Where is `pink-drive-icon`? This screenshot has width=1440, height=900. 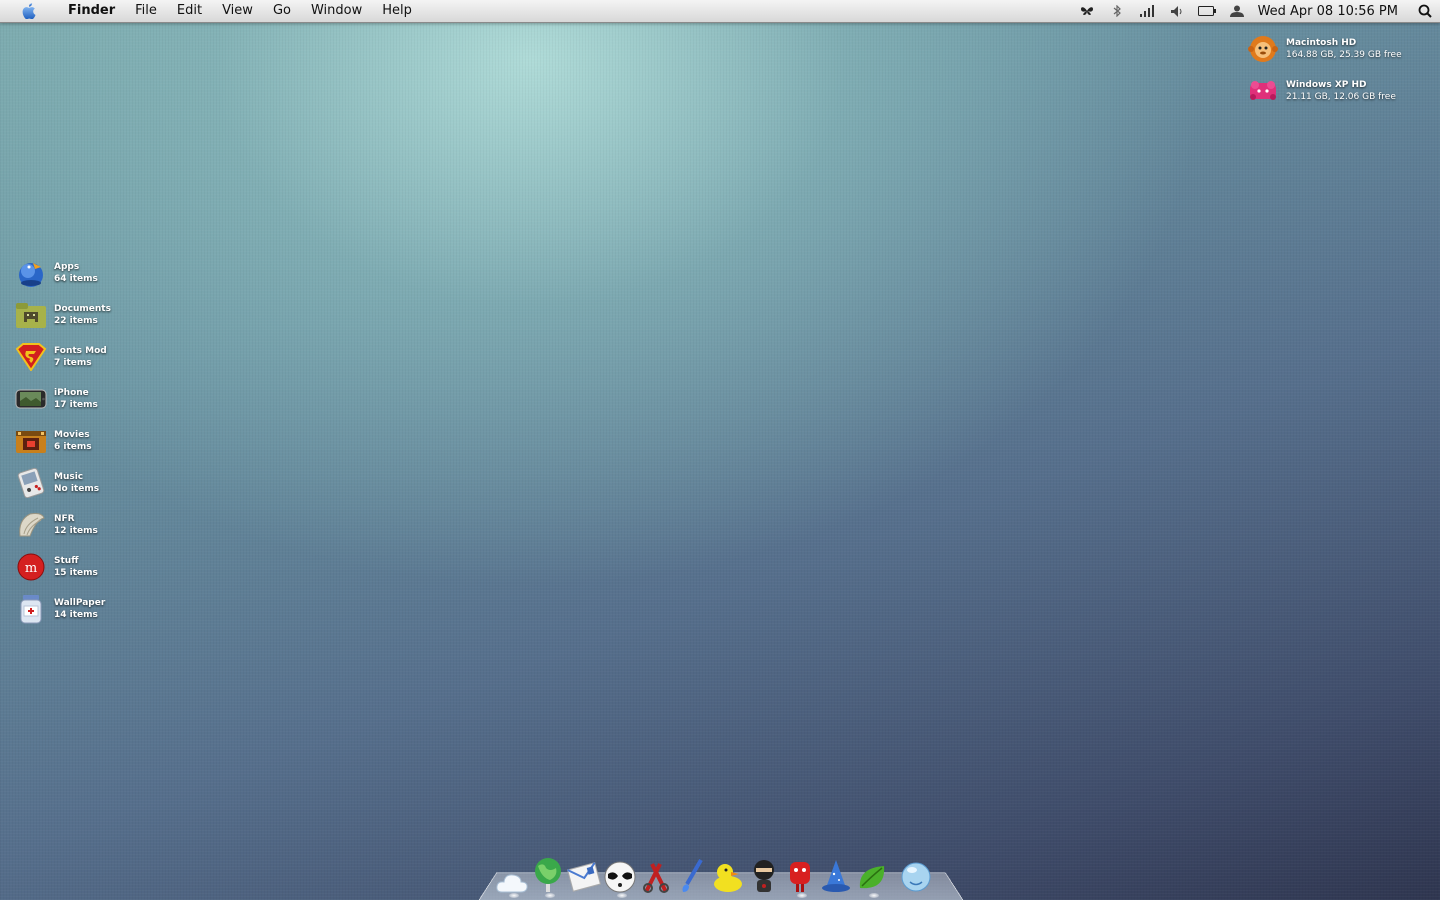 pink-drive-icon is located at coordinates (1263, 91).